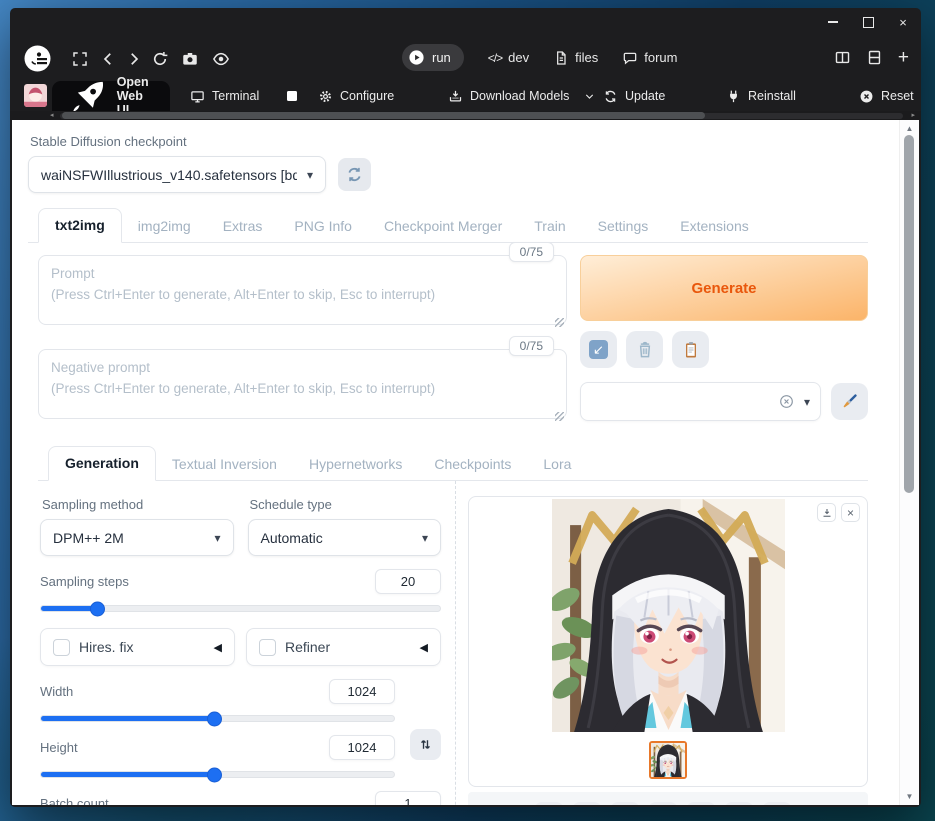 This screenshot has height=821, width=935. I want to click on gallery-thumbnail, so click(668, 760).